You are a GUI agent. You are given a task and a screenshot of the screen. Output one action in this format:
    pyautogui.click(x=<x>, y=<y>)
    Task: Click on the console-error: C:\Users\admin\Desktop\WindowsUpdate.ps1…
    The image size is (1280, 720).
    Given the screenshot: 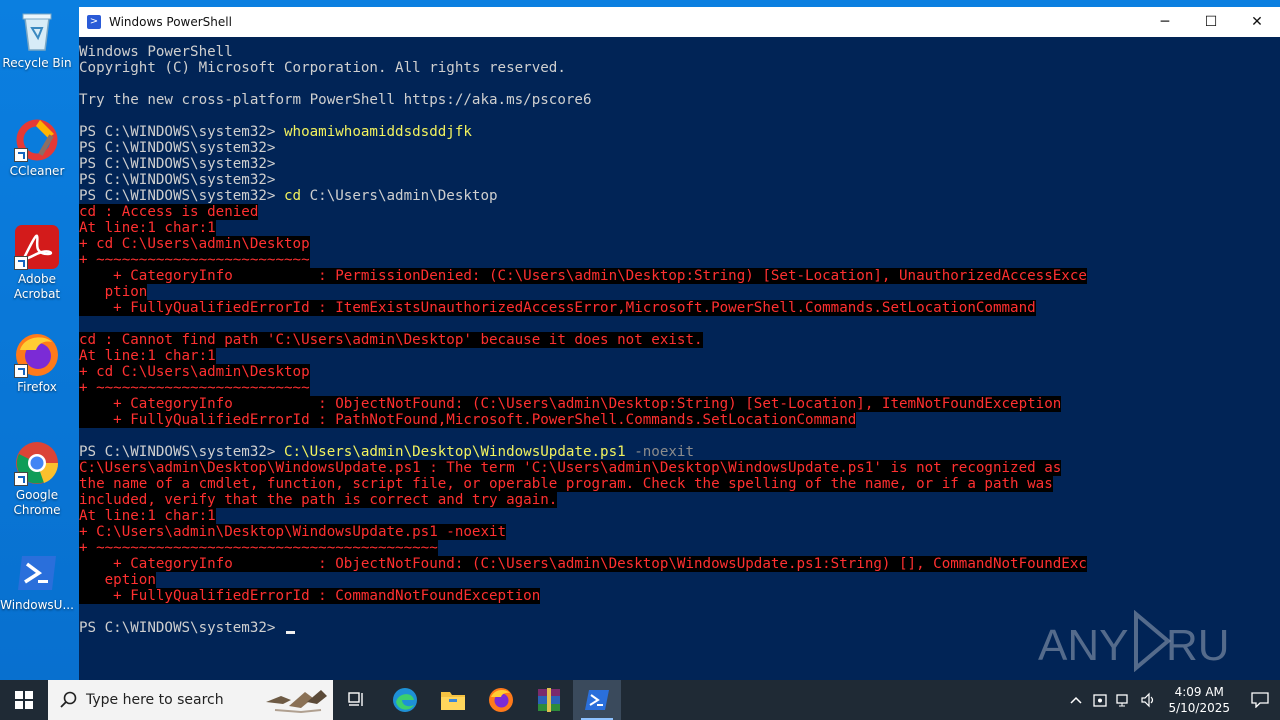 What is the action you would take?
    pyautogui.click(x=570, y=468)
    